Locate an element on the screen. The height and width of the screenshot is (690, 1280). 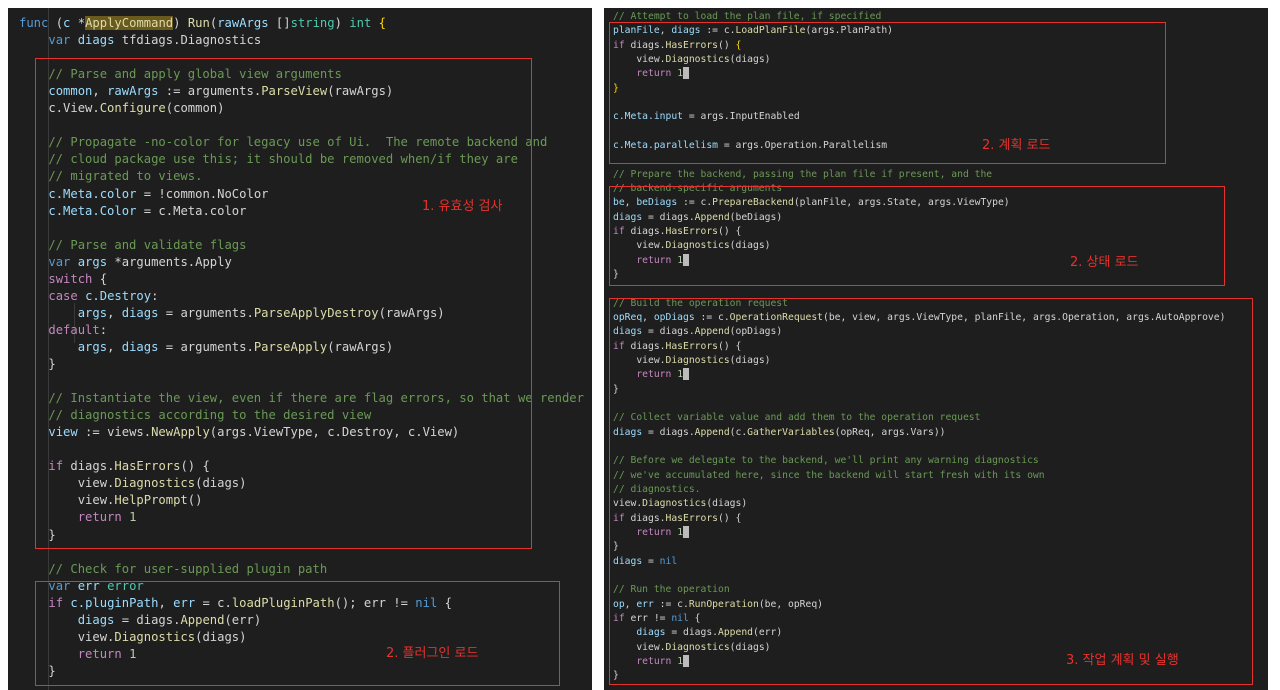
annotation-state-load: 2. 상태 로드 is located at coordinates (1104, 262).